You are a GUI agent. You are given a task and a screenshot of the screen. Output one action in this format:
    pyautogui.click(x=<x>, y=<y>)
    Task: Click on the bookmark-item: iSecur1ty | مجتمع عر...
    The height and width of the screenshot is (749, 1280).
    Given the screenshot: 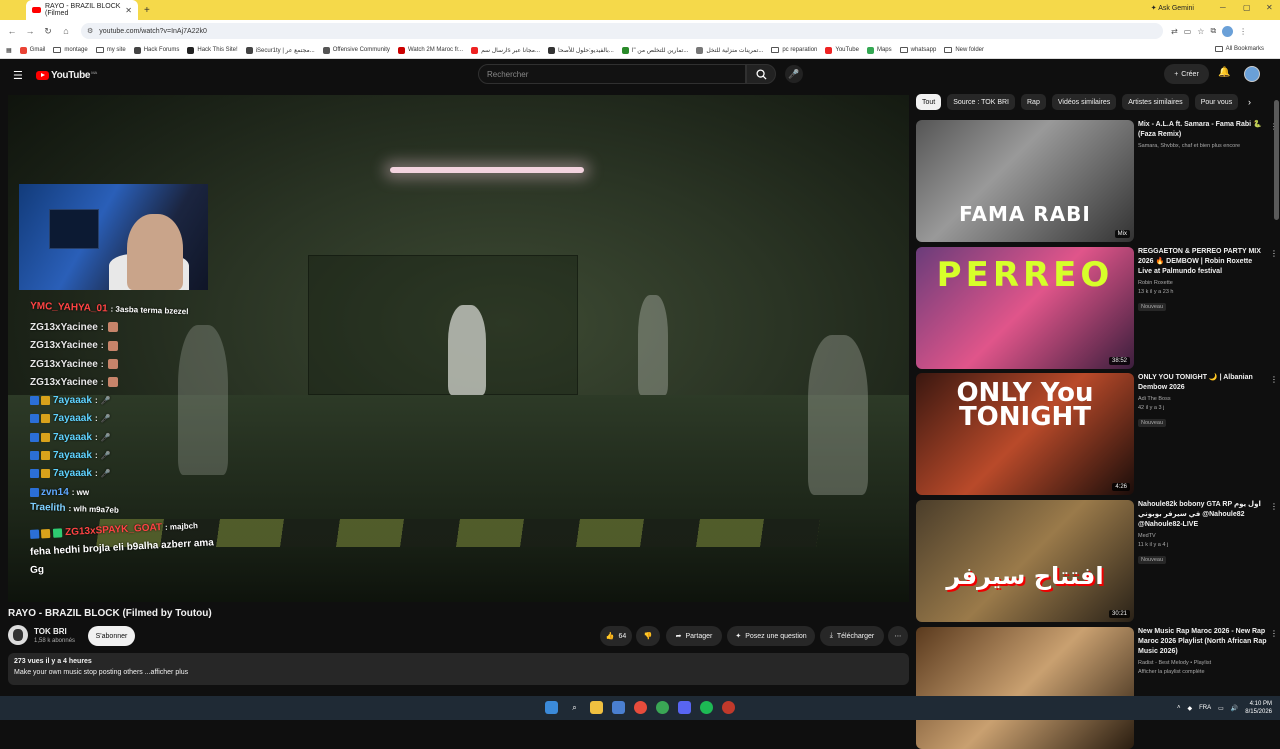 What is the action you would take?
    pyautogui.click(x=280, y=50)
    